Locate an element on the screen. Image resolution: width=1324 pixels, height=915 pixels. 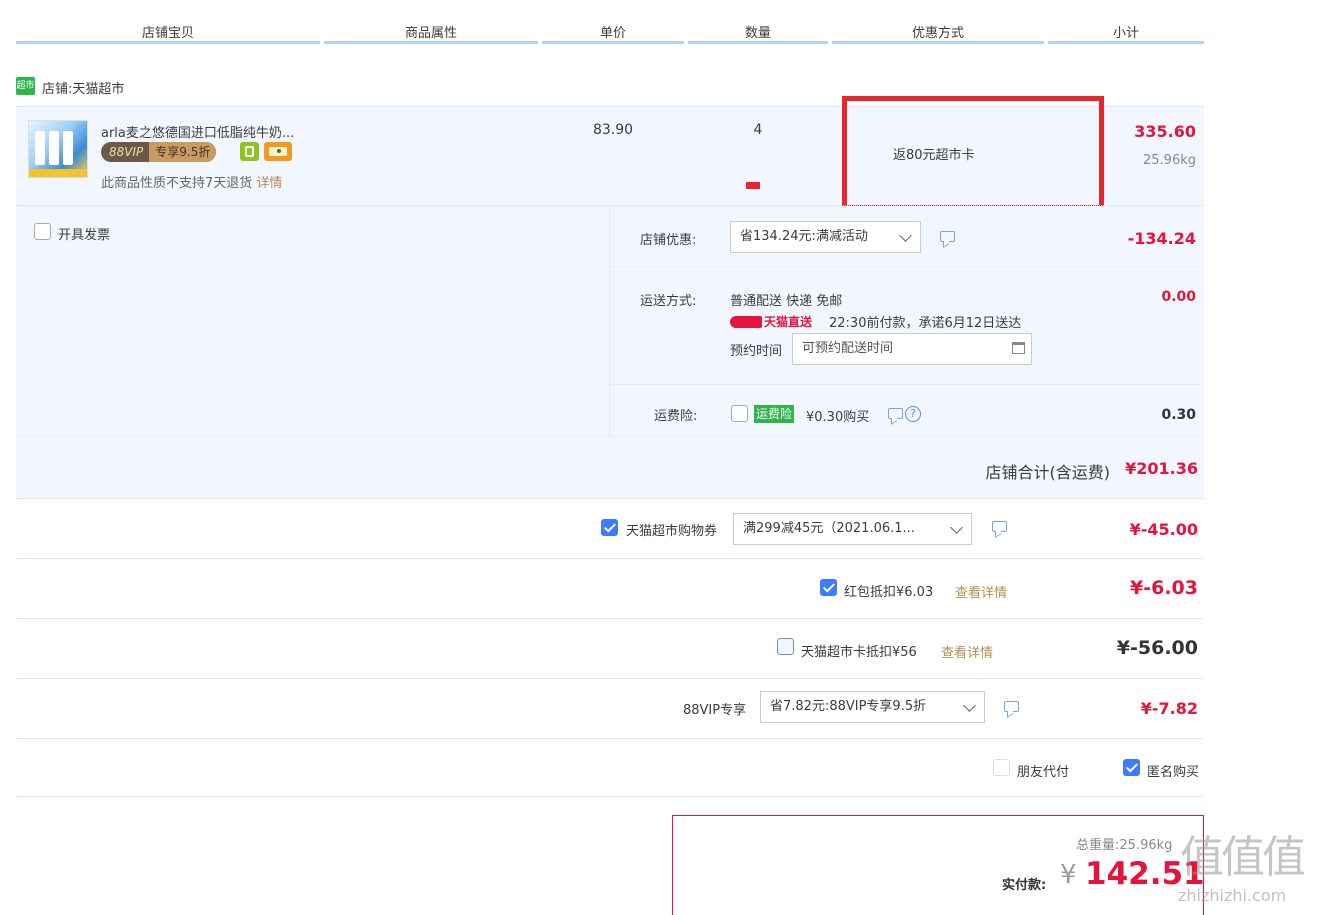
header-col-shop-item: 店铺宝贝 is located at coordinates (168, 33).